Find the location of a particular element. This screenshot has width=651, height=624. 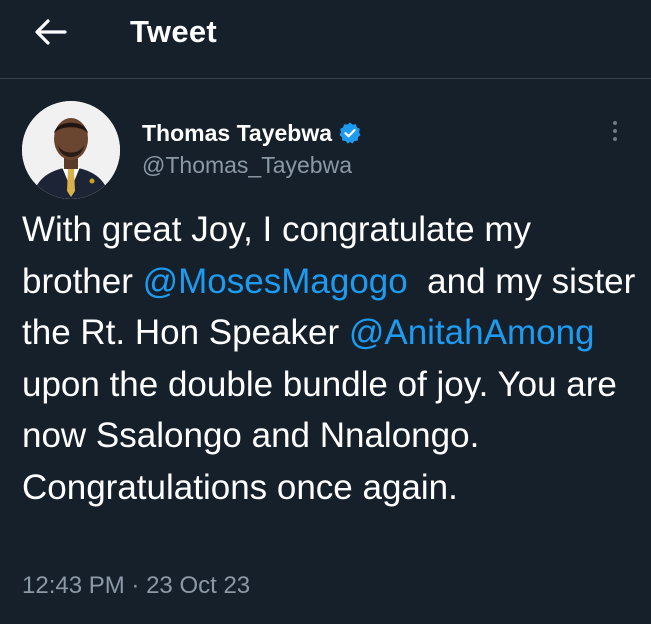

avatar is located at coordinates (71, 150).